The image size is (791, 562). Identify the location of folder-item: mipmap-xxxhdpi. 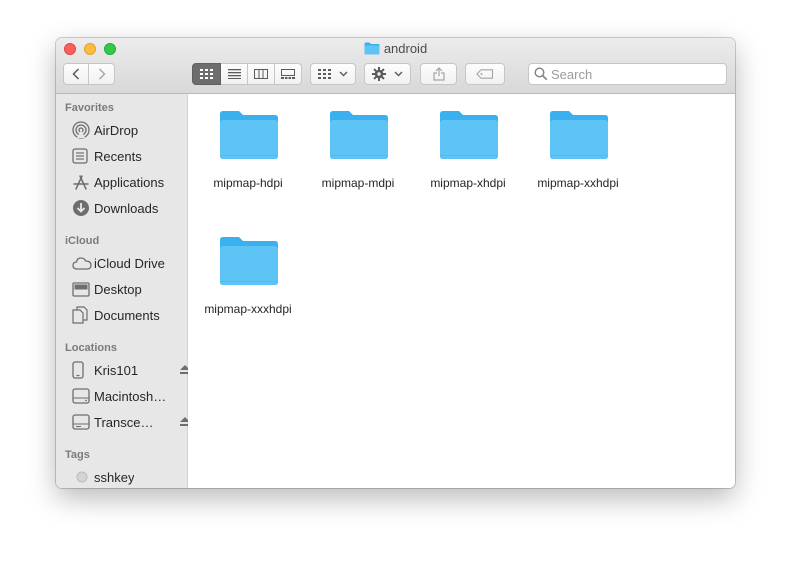
(248, 282).